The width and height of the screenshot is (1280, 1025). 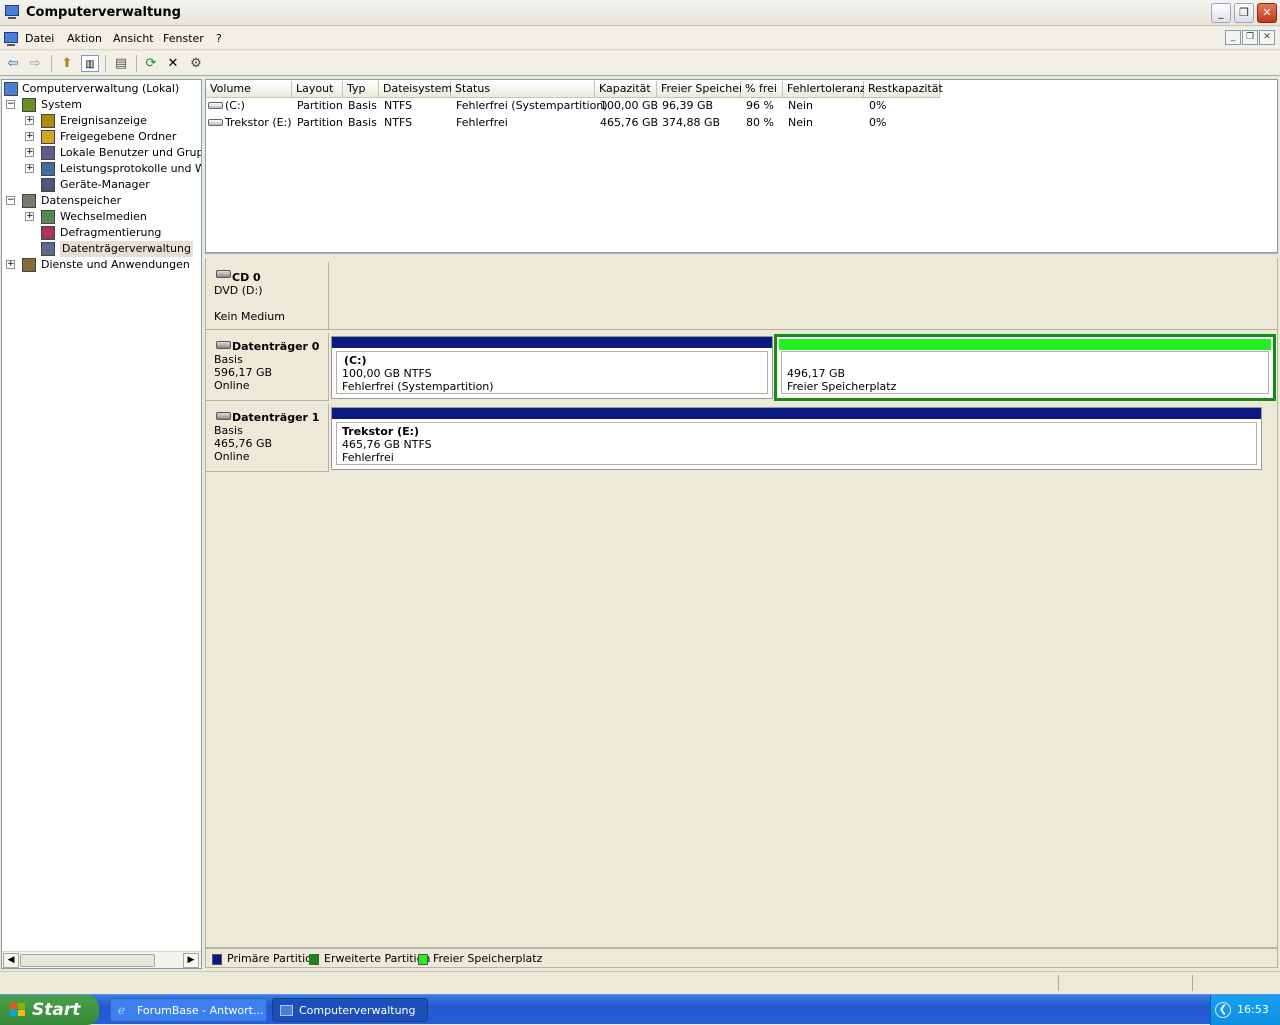 I want to click on tree-node: + Wechselmedien, so click(x=101, y=217).